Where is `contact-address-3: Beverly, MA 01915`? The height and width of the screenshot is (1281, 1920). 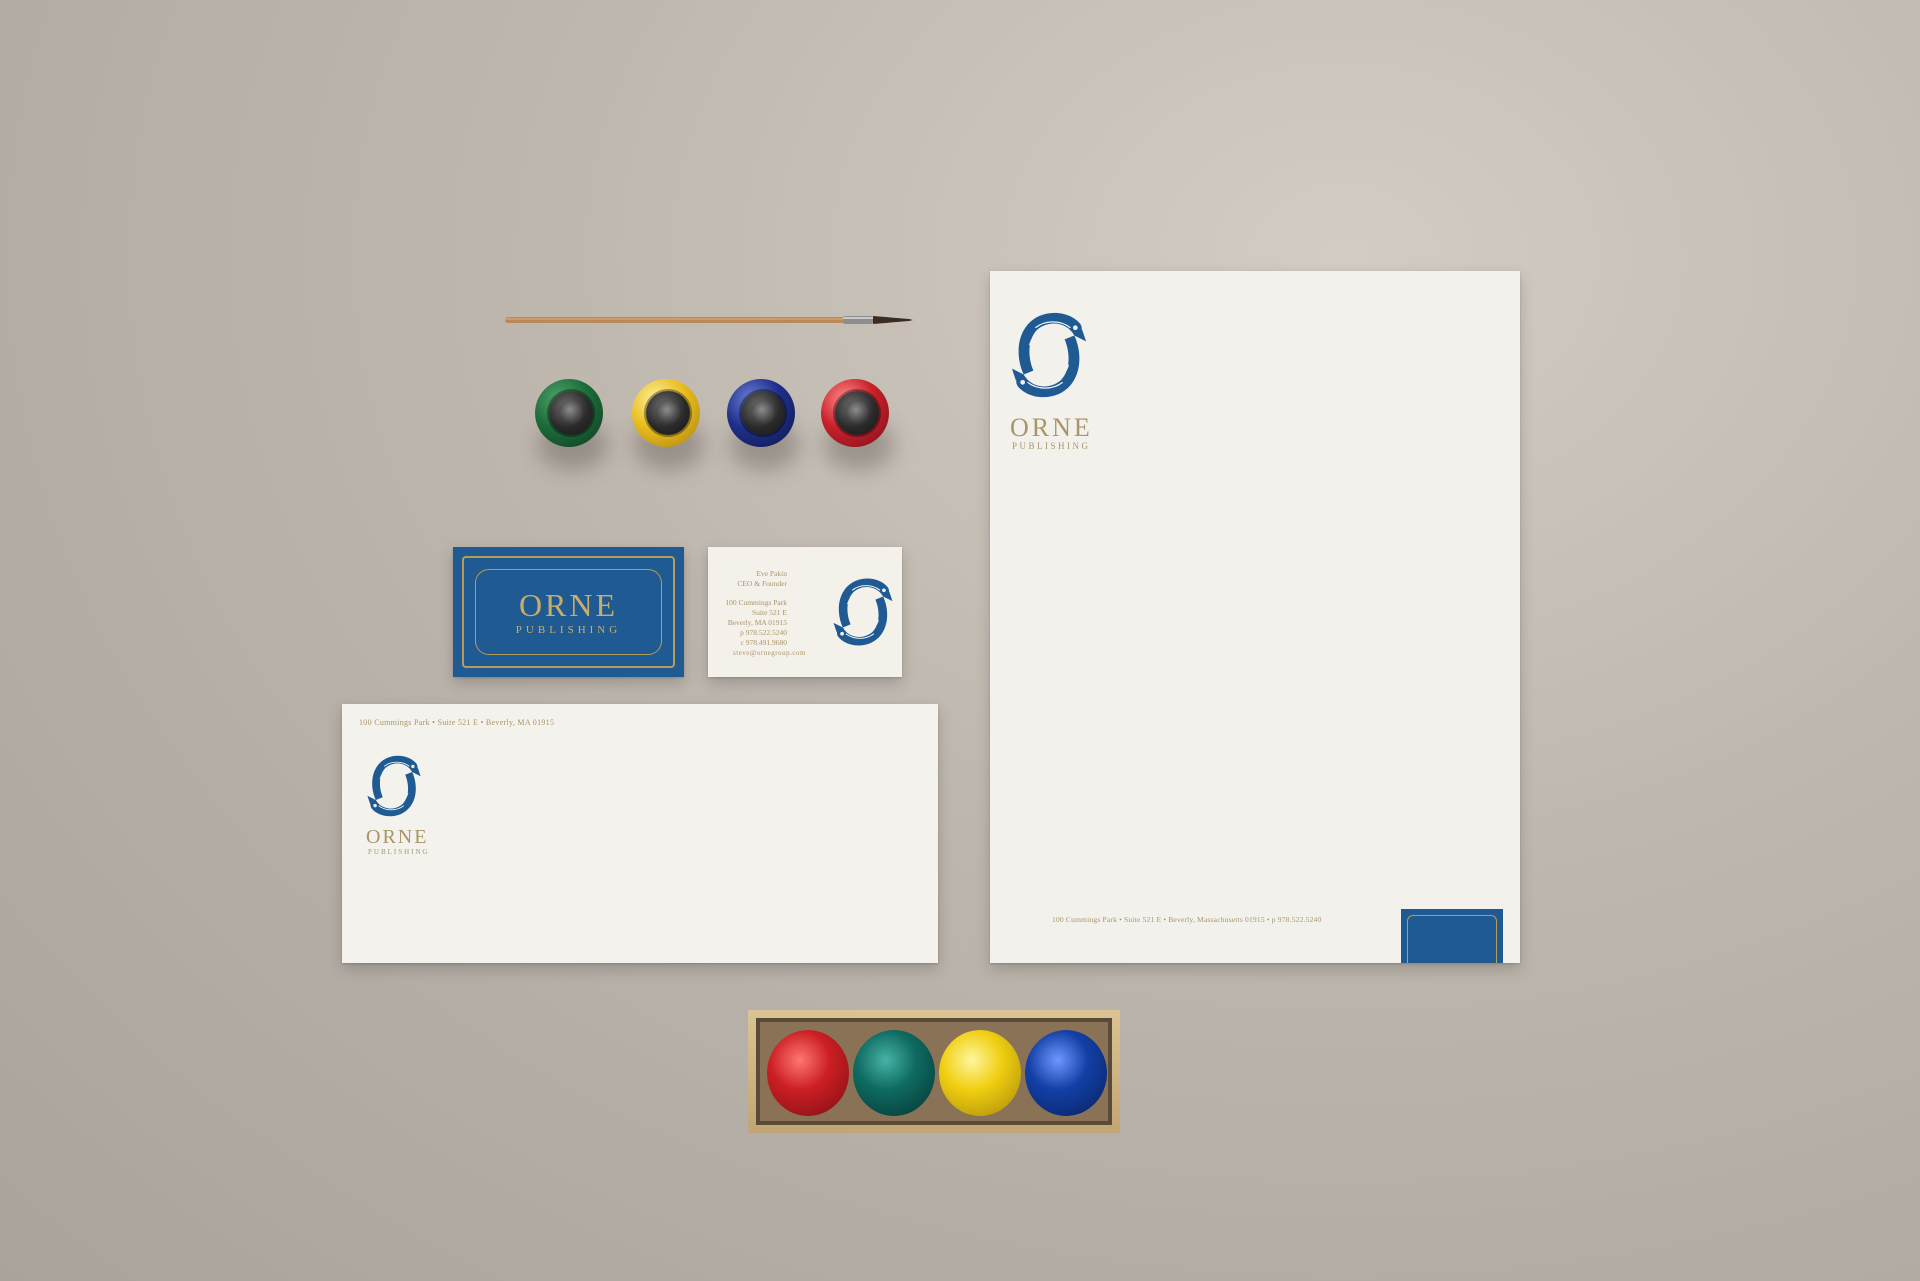 contact-address-3: Beverly, MA 01915 is located at coordinates (757, 622).